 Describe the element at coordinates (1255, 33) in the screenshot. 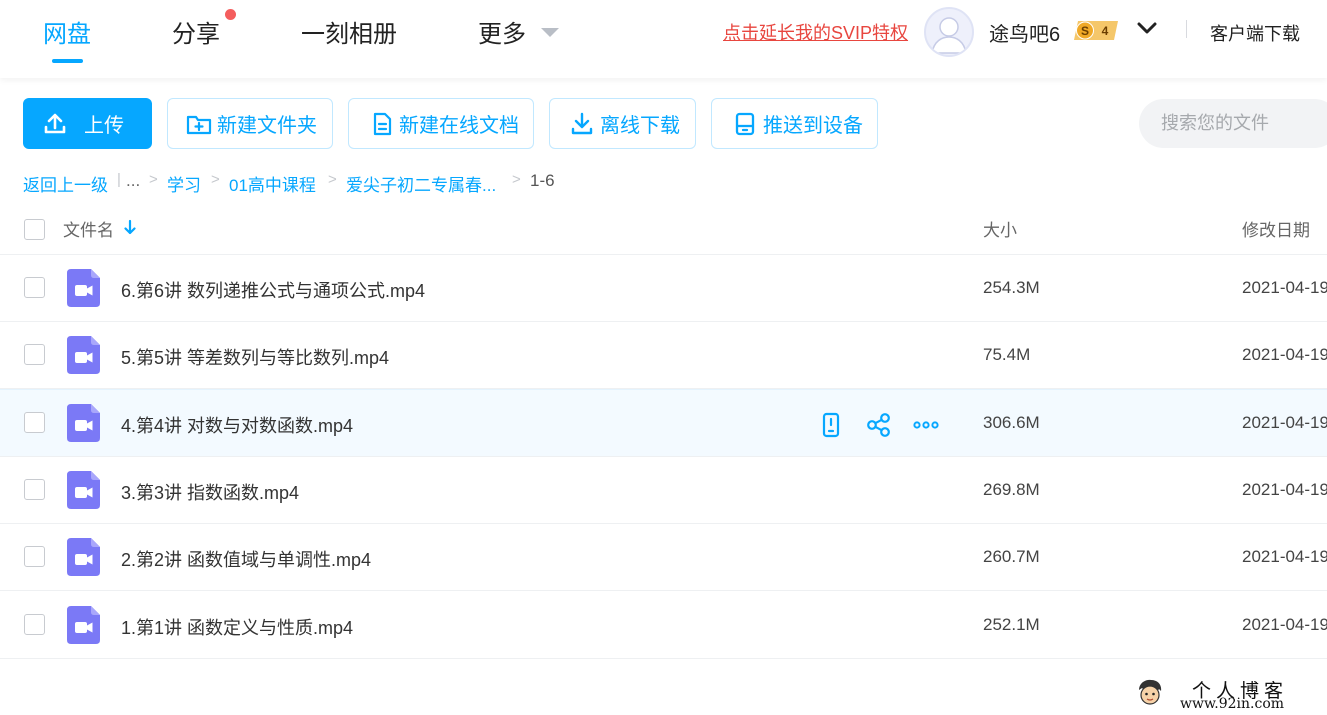

I see `client-download-link: 客户端下载` at that location.